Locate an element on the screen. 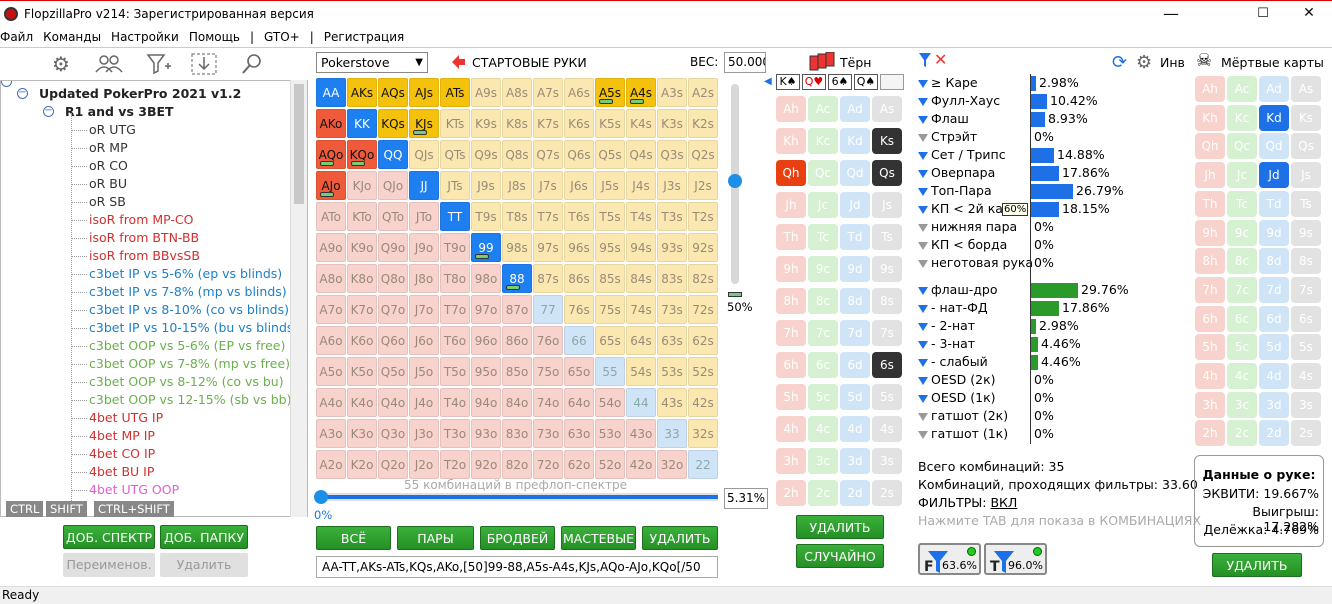  board-card-5d: 5d is located at coordinates (855, 397).